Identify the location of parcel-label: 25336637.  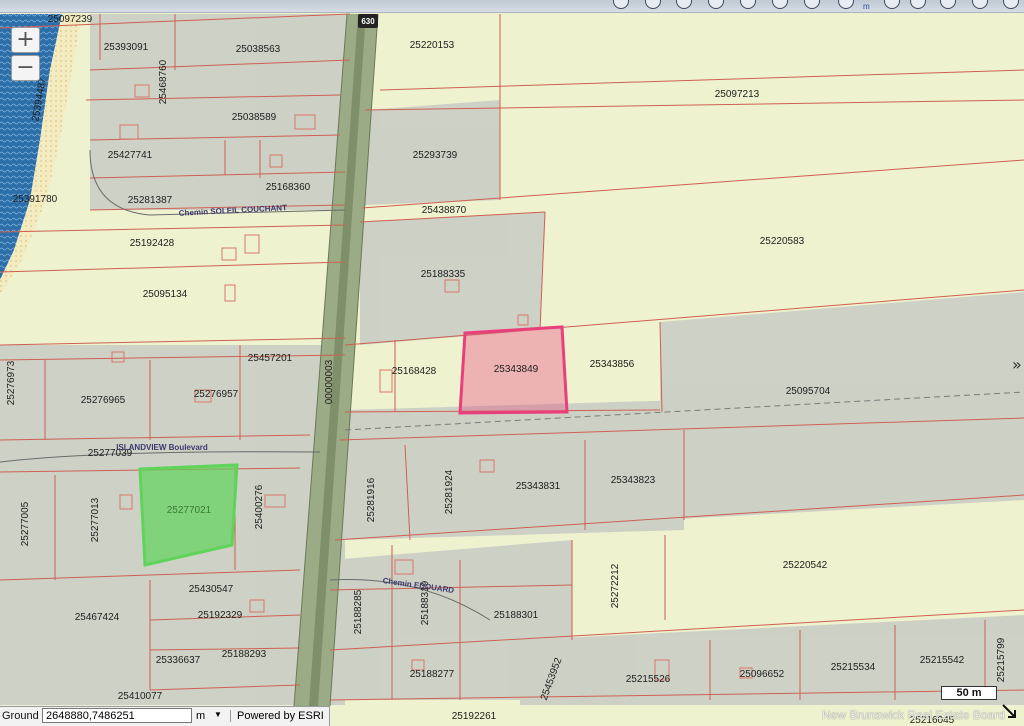
(178, 660).